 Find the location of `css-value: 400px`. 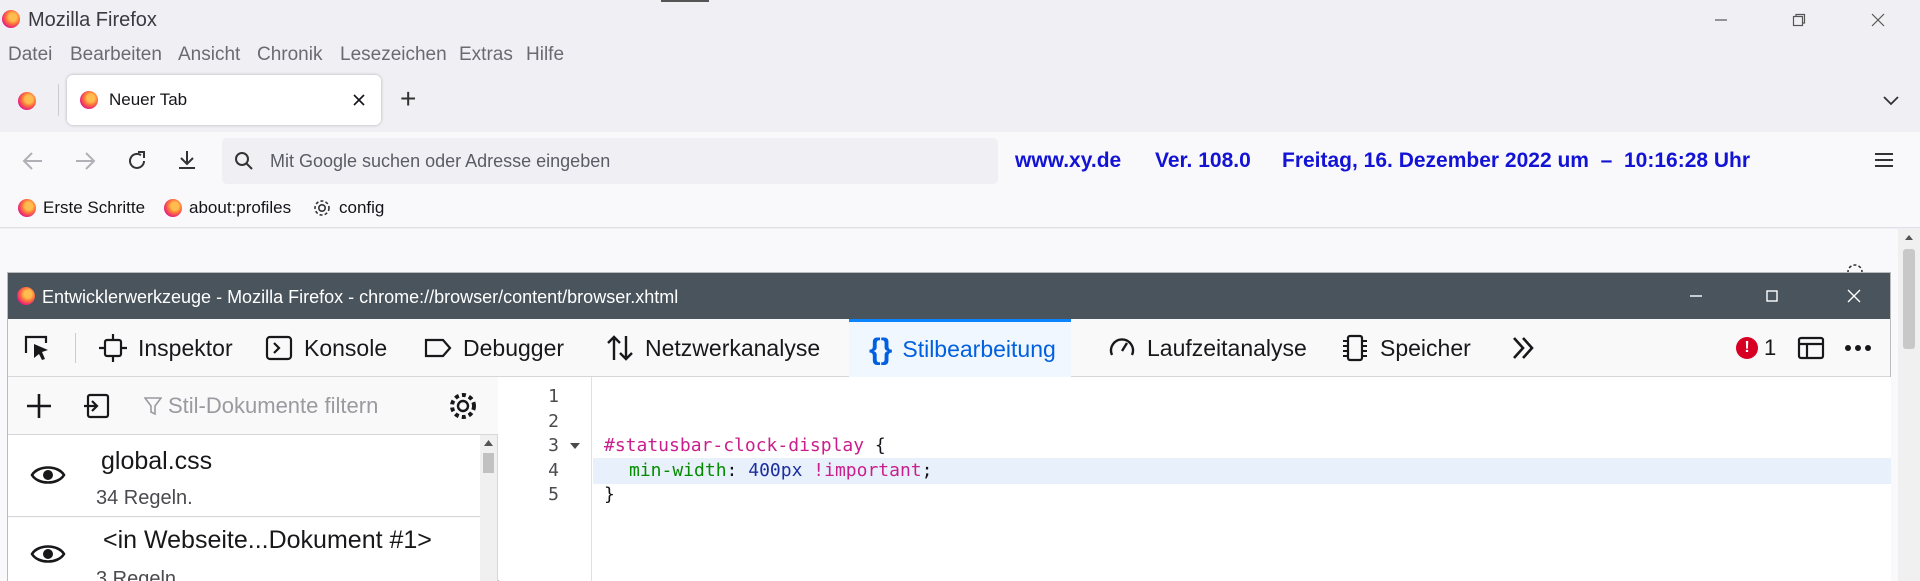

css-value: 400px is located at coordinates (775, 470).